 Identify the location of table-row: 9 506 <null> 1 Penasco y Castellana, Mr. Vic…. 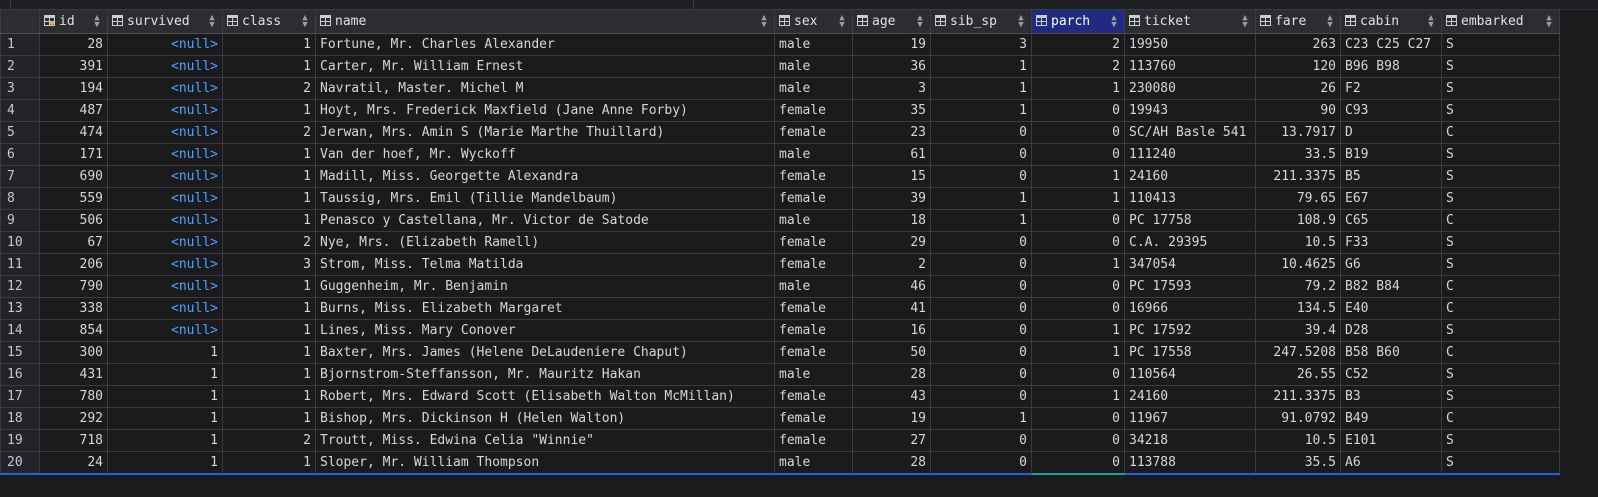
(780, 220).